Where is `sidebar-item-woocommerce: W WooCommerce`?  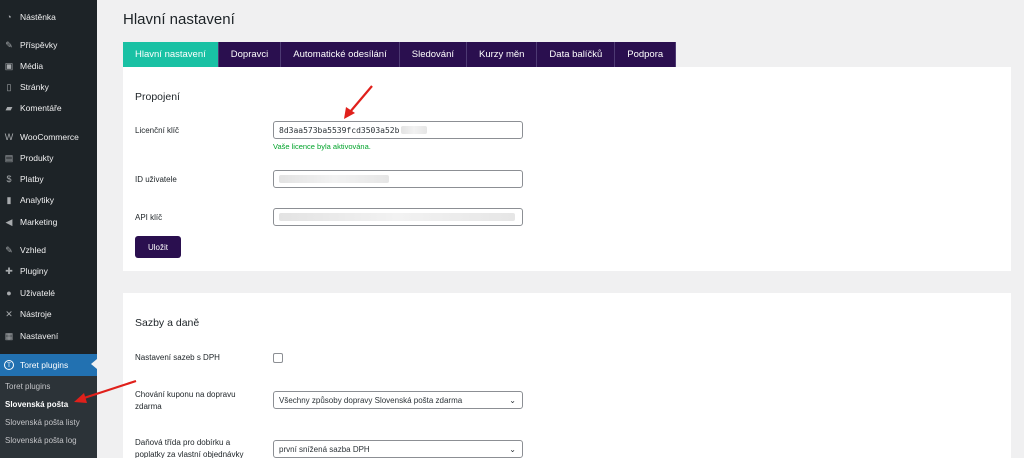
sidebar-item-woocommerce: W WooCommerce is located at coordinates (48, 137).